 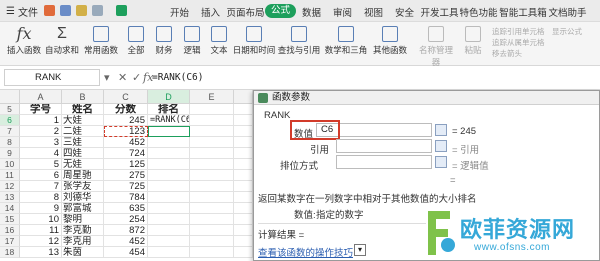 I want to click on tab-security: 安全, so click(x=404, y=12).